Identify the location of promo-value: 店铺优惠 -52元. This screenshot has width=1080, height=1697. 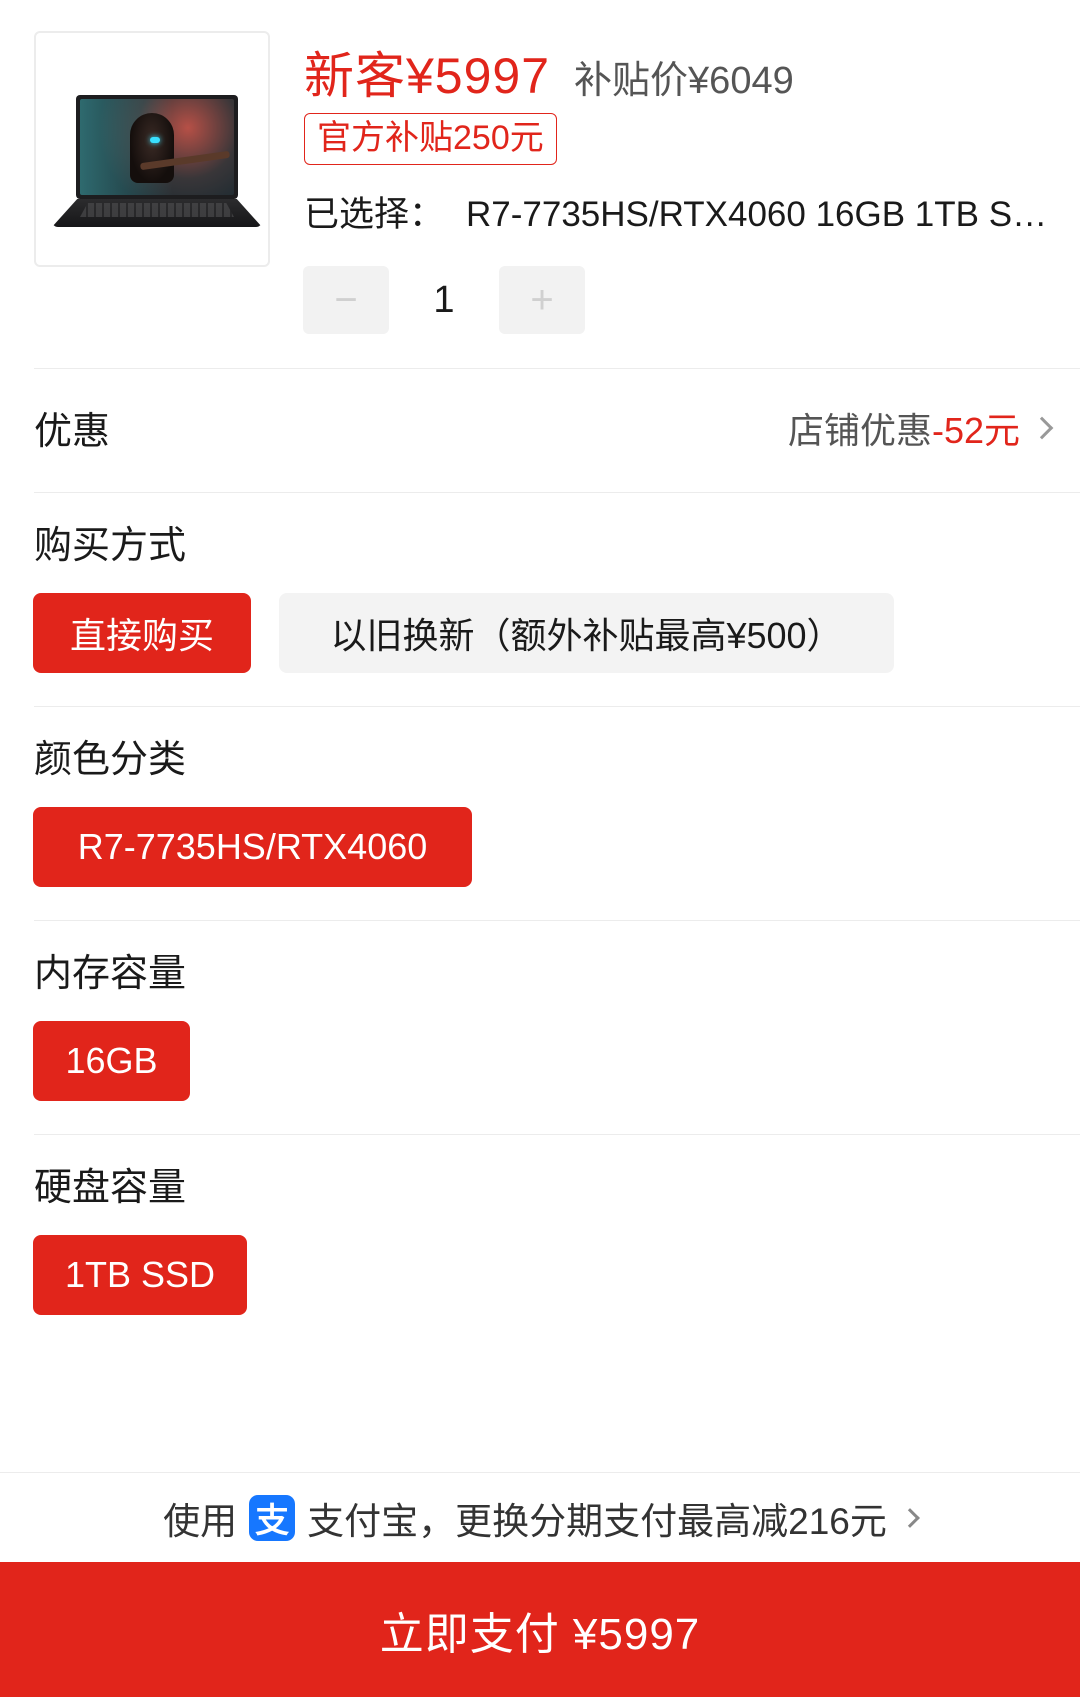
(920, 428).